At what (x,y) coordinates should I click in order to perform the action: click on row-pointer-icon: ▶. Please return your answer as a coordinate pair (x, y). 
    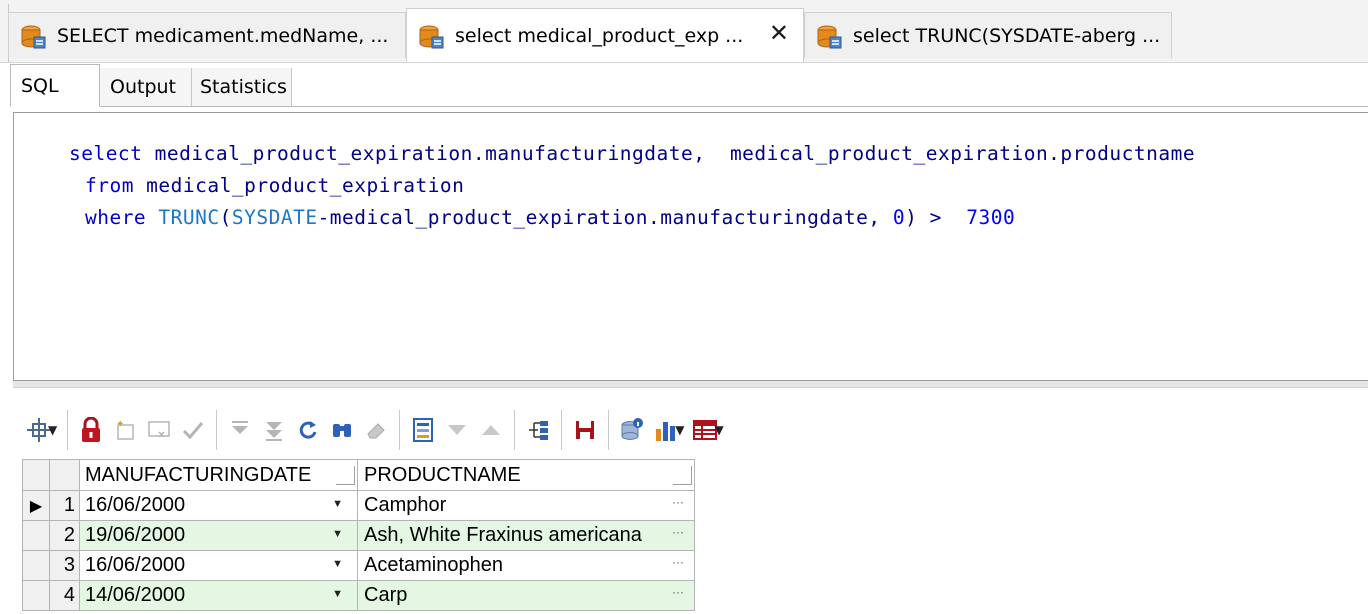
    Looking at the image, I should click on (36, 506).